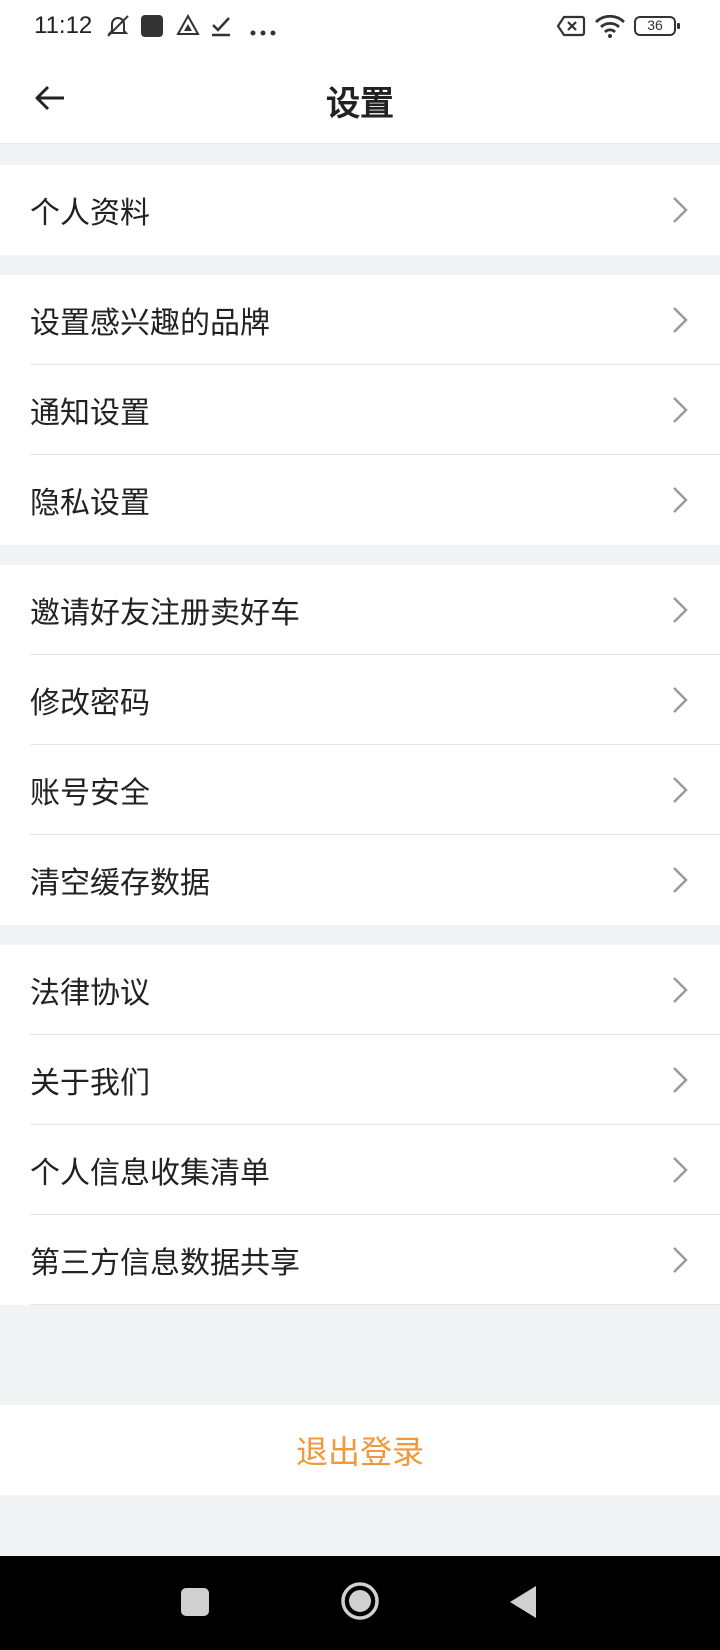 The height and width of the screenshot is (1650, 720). I want to click on settings-item-label: 法律协议, so click(90, 993).